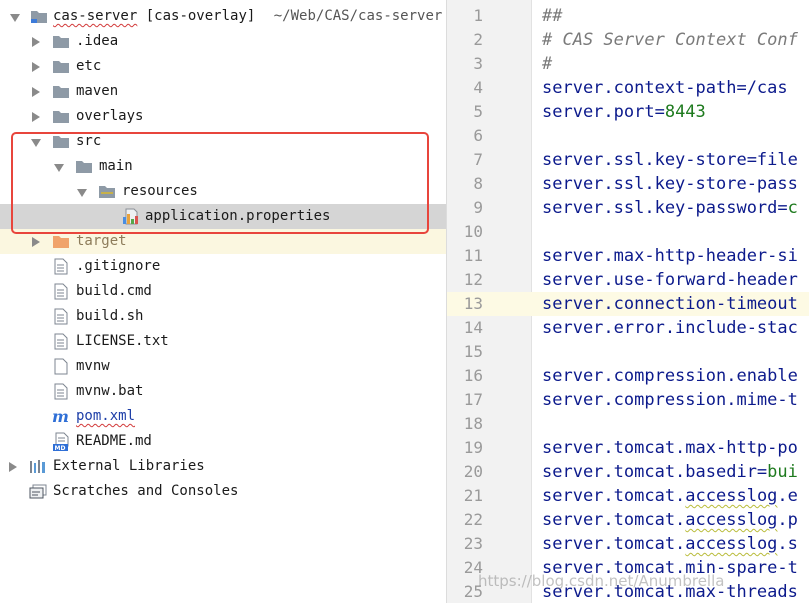  I want to click on code-line: server.tomcat.max-http-po, so click(670, 448).